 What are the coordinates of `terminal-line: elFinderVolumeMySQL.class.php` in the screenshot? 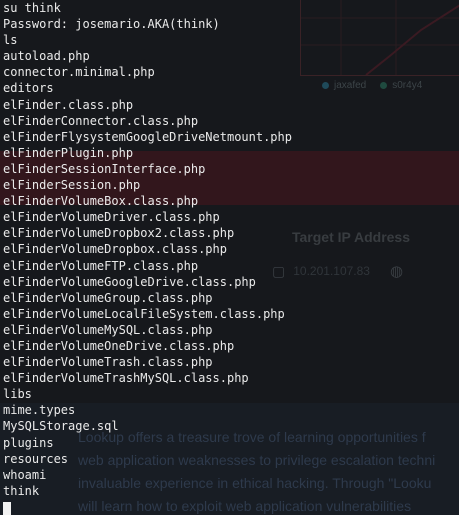 It's located at (108, 329).